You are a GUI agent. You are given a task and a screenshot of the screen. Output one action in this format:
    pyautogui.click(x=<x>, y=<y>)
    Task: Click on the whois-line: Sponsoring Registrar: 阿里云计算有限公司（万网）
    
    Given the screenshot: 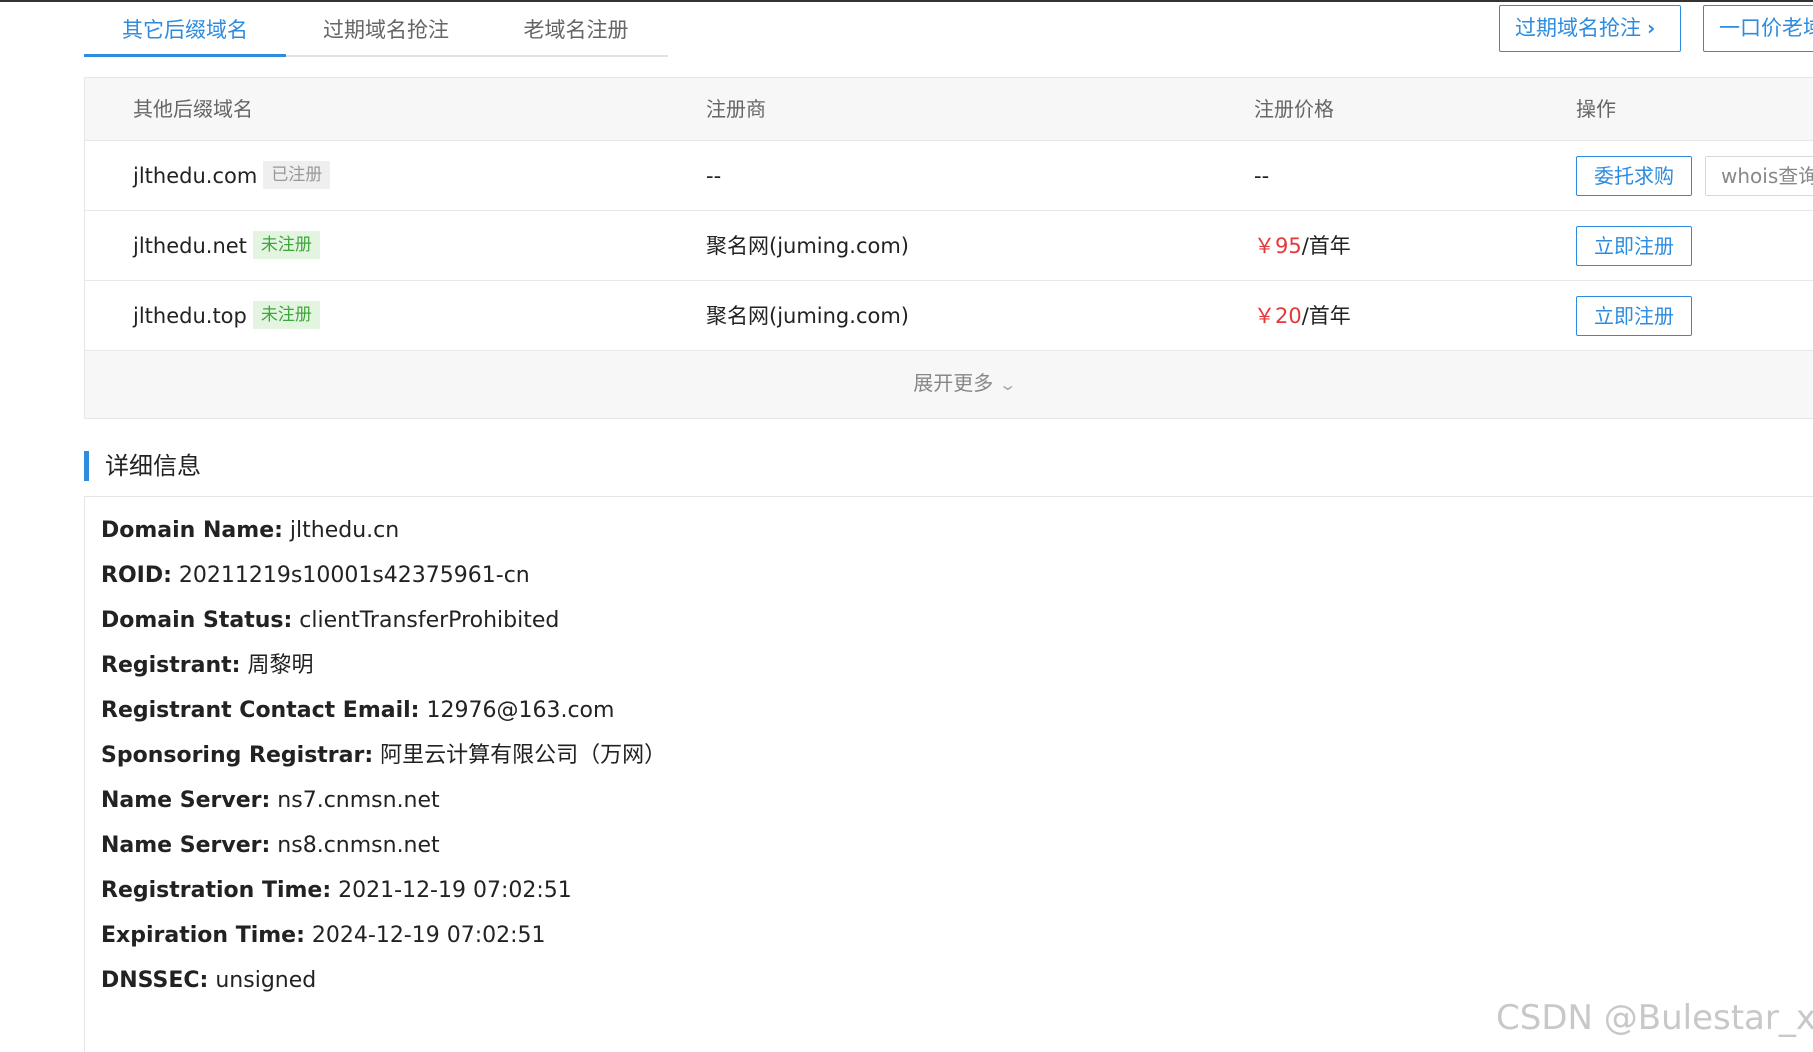 What is the action you would take?
    pyautogui.click(x=383, y=756)
    